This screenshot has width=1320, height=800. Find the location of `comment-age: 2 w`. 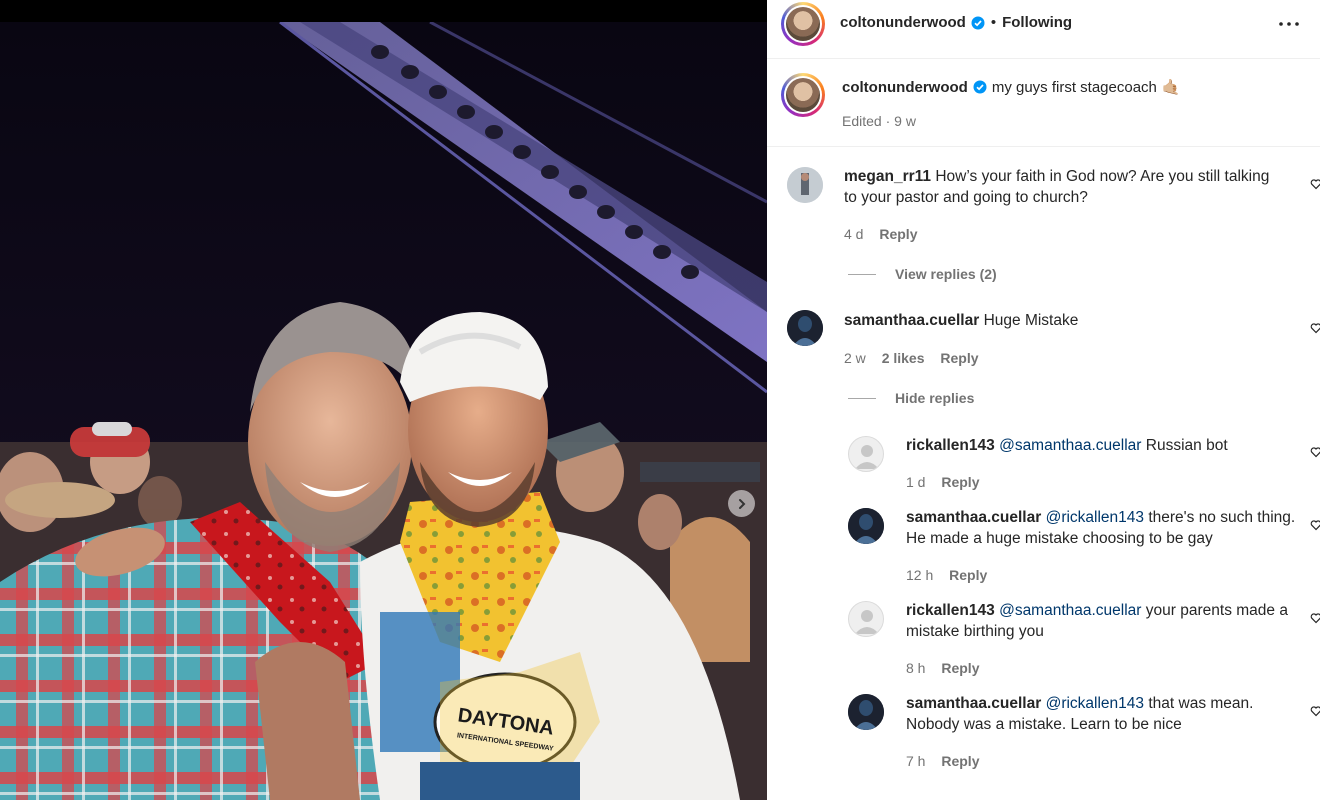

comment-age: 2 w is located at coordinates (855, 358).